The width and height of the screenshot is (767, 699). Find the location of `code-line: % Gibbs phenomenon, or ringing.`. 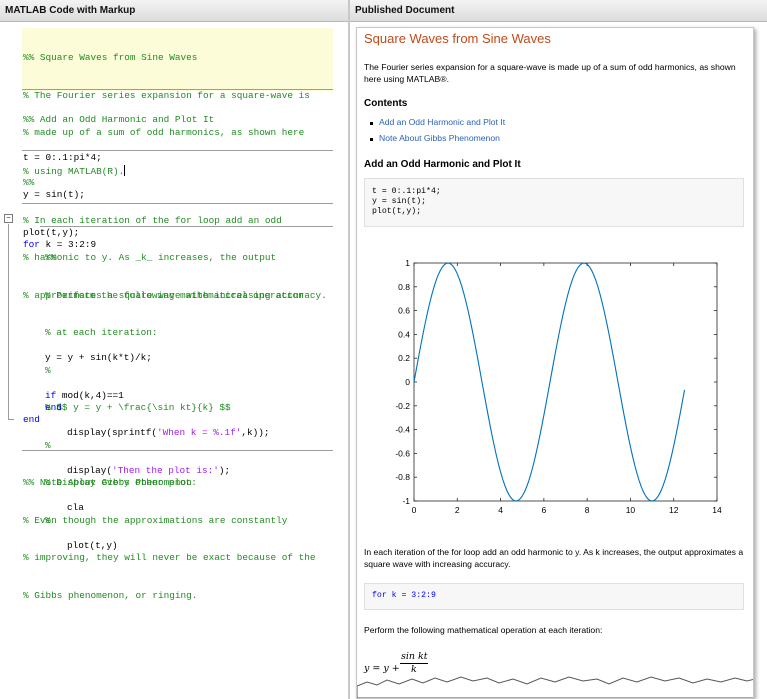

code-line: % Gibbs phenomenon, or ringing. is located at coordinates (110, 595).